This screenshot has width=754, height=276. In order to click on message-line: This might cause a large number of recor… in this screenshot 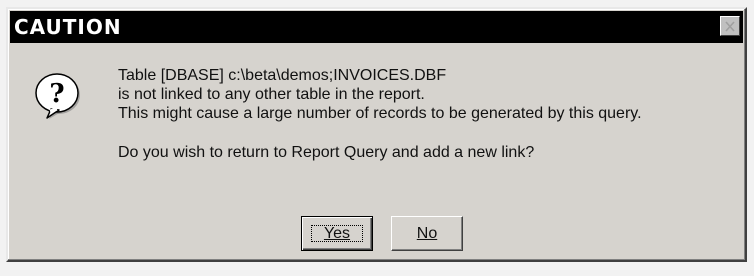, I will do `click(380, 113)`.